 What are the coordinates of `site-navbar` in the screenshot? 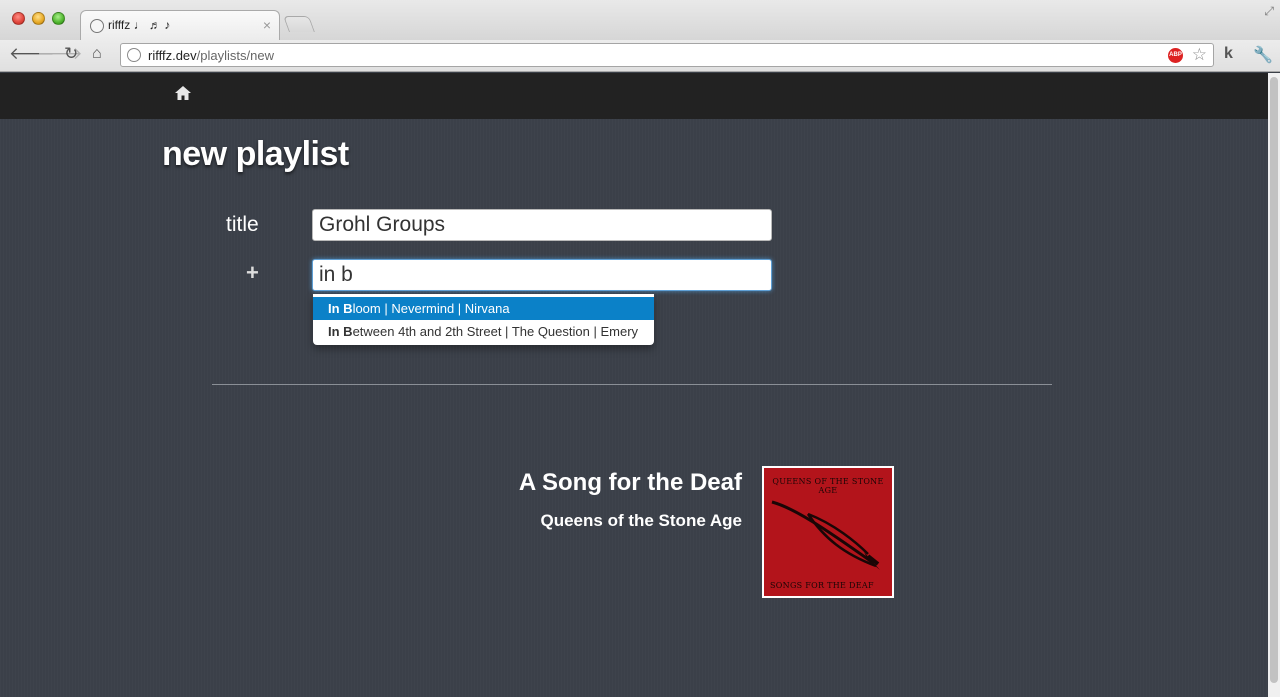 It's located at (634, 96).